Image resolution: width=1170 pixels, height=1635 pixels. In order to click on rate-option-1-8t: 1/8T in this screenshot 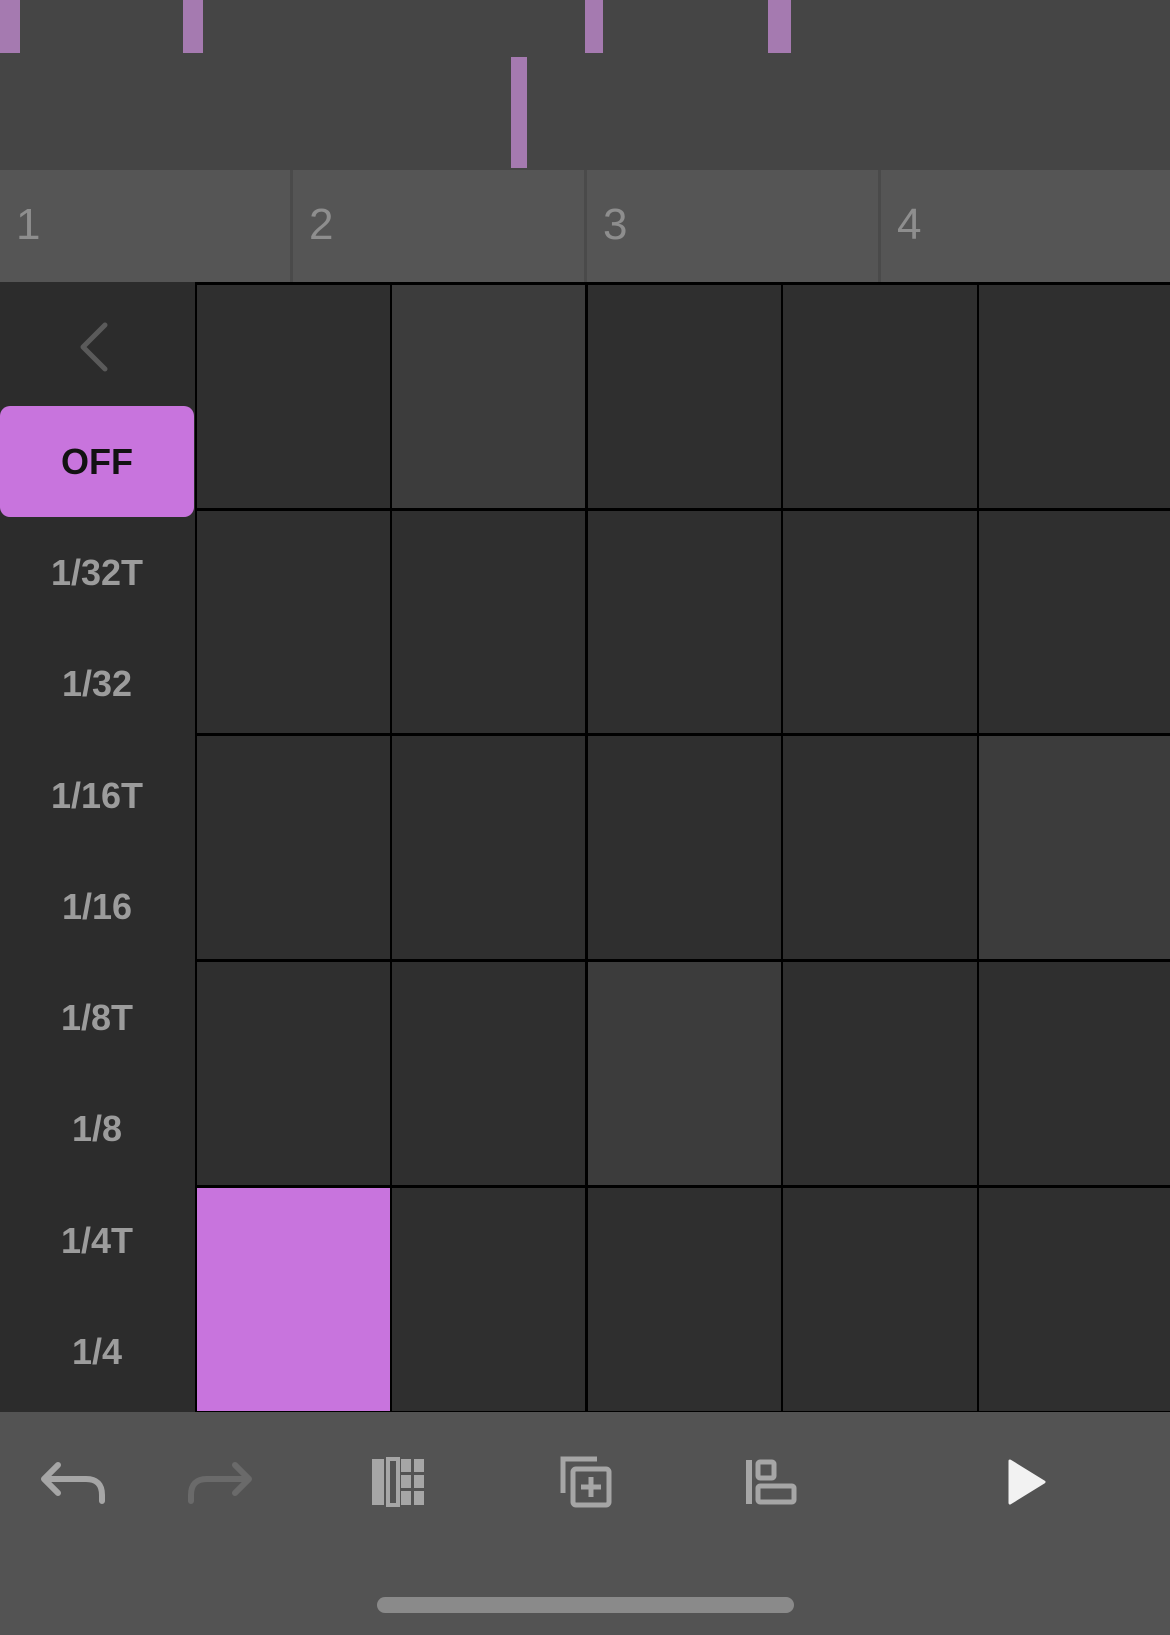, I will do `click(97, 1017)`.